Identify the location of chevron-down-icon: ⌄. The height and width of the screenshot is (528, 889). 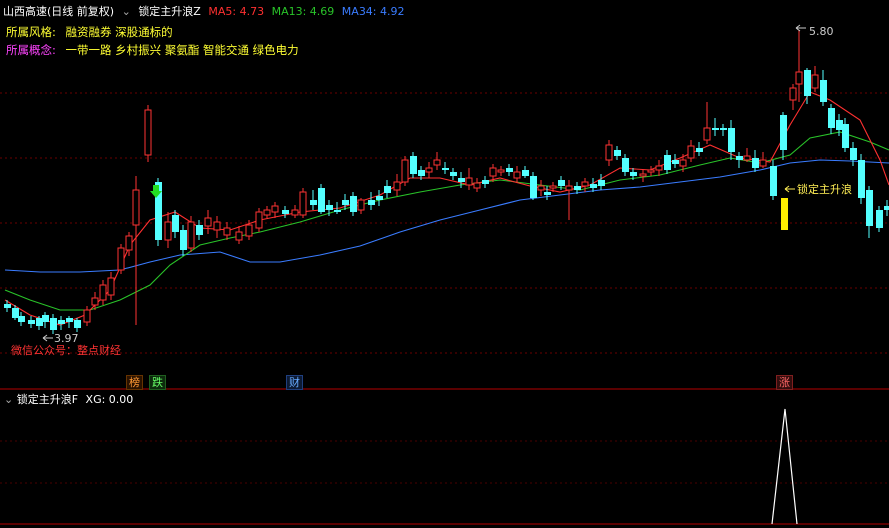
(8, 399).